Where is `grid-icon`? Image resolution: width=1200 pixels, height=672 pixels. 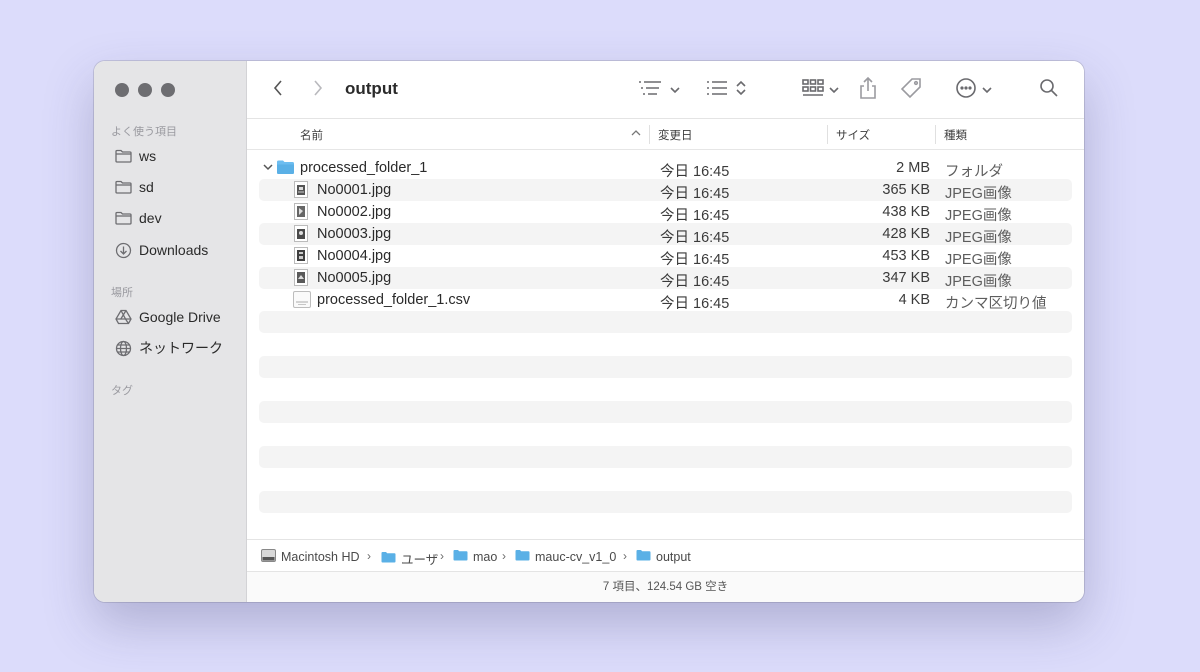
grid-icon is located at coordinates (812, 90).